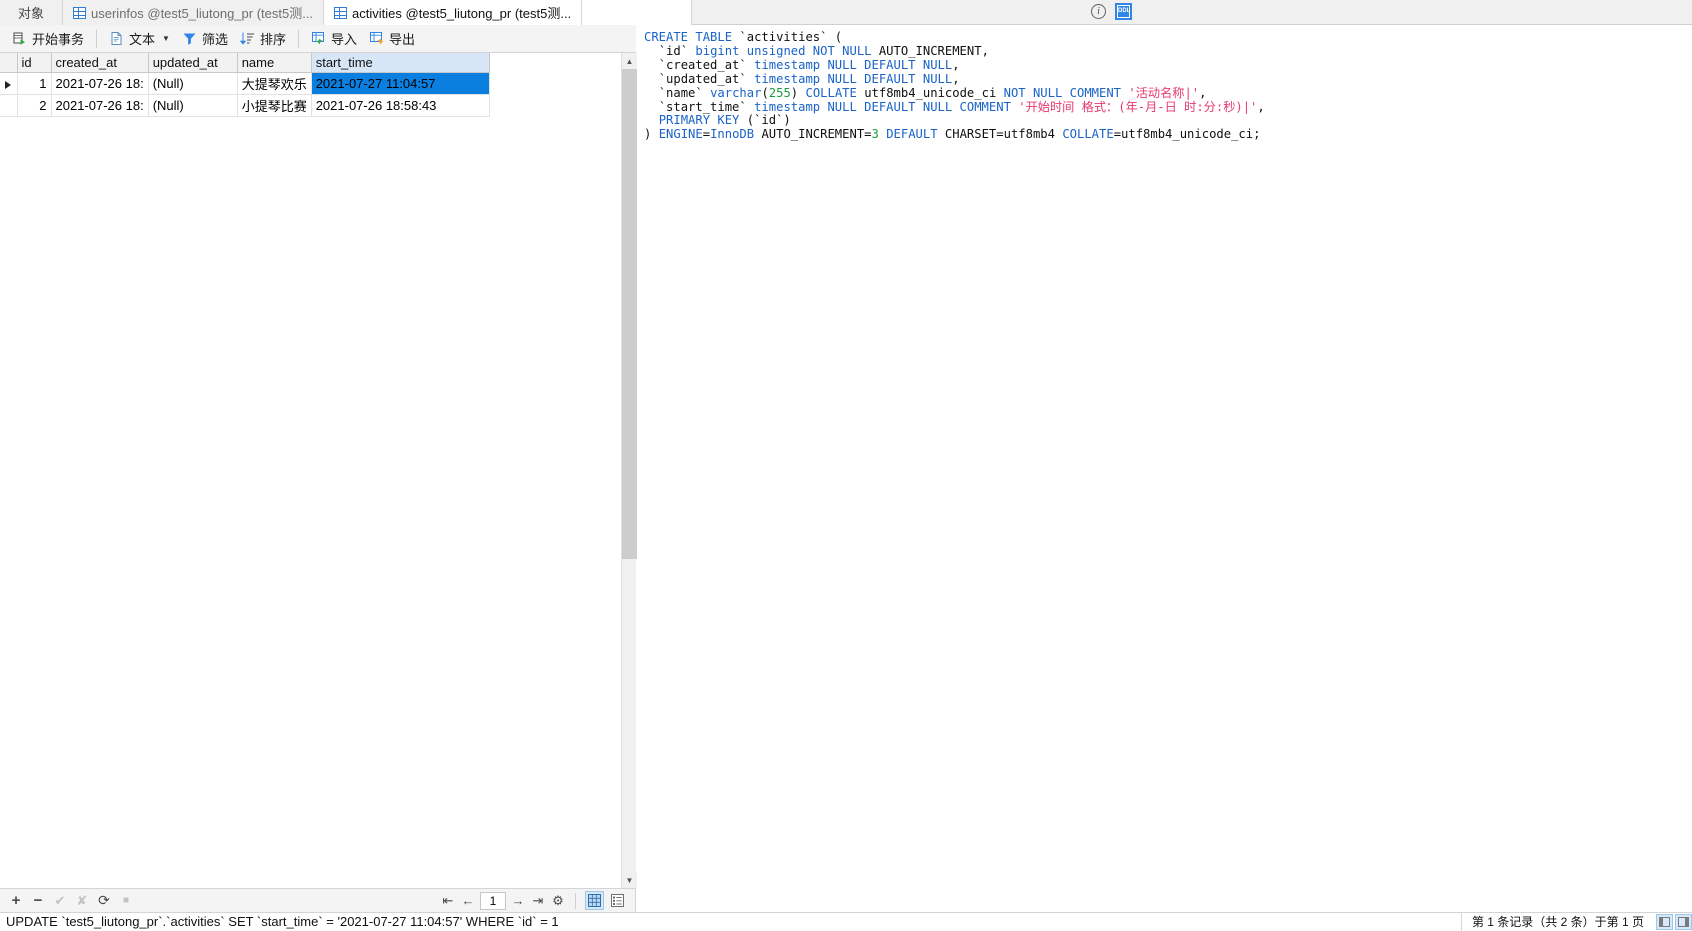 This screenshot has height=931, width=1692. I want to click on sort-icon, so click(247, 38).